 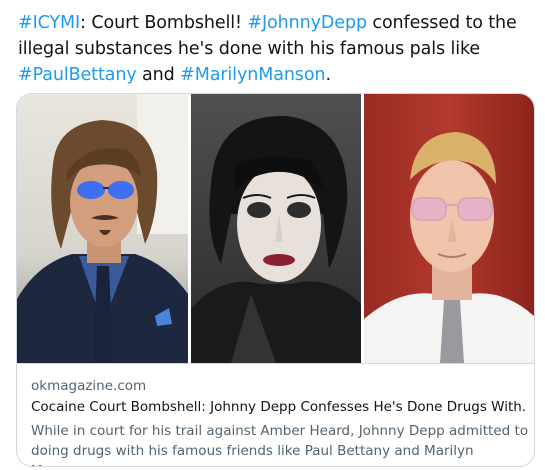 I want to click on hashtag-paulbettany: #PaulBettany, so click(x=77, y=75).